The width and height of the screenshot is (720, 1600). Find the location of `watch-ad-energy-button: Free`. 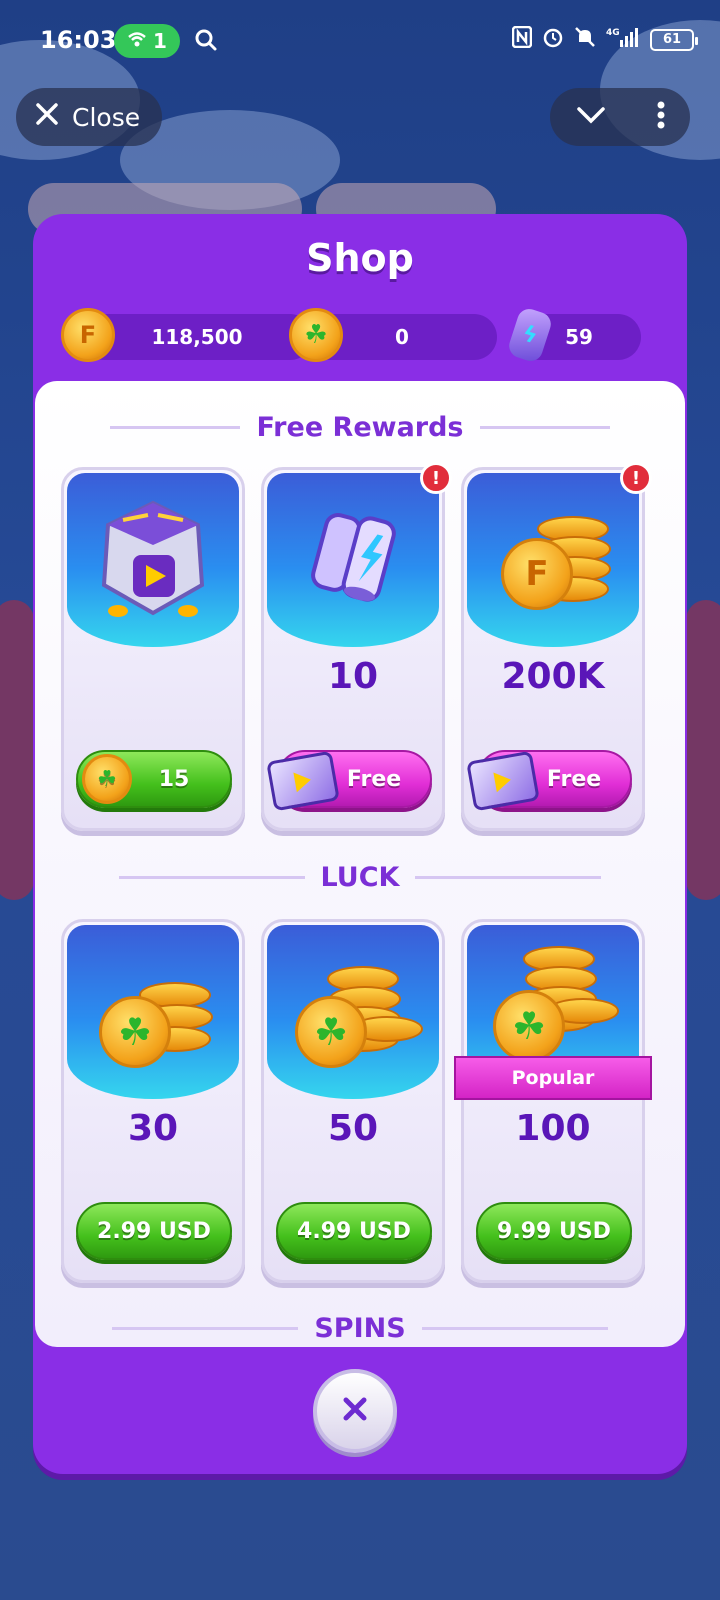

watch-ad-energy-button: Free is located at coordinates (349, 781).